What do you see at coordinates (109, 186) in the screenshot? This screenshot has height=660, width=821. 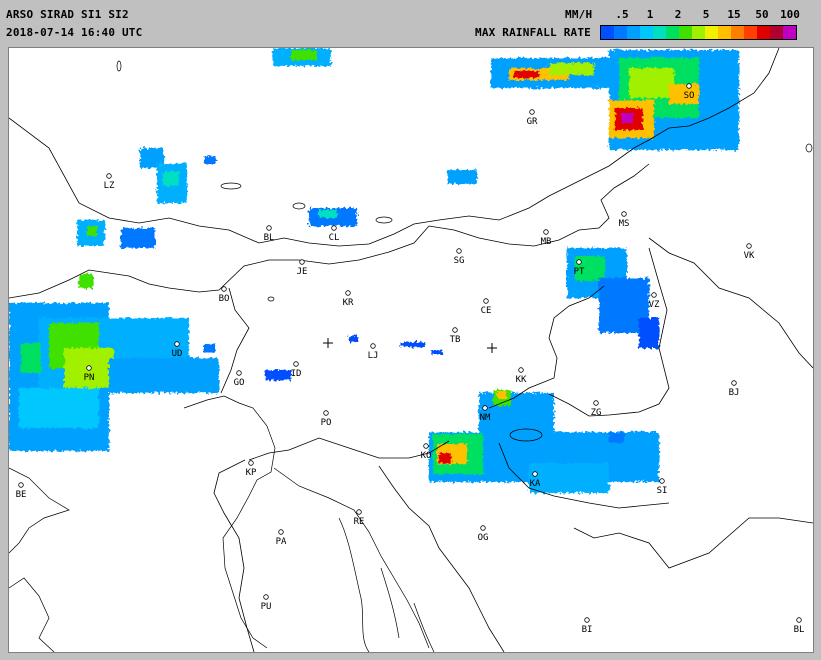 I see `city-label: LZ` at bounding box center [109, 186].